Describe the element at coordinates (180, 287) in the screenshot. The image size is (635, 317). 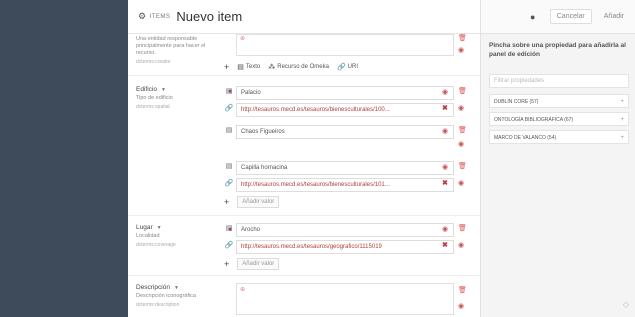
I see `property-label: Descripción ▼` at that location.